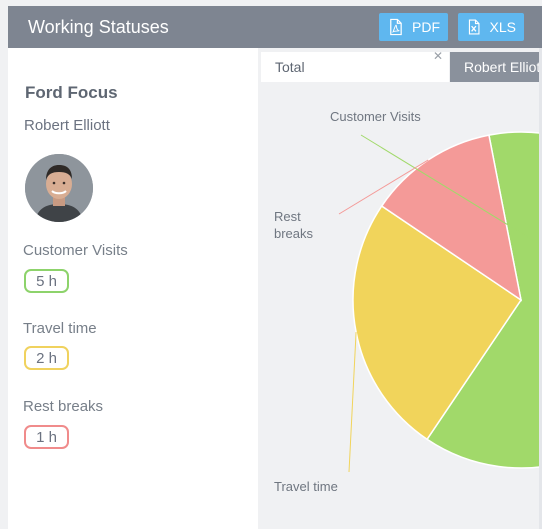 The image size is (542, 529). Describe the element at coordinates (46, 281) in the screenshot. I see `stat-badge-customer-visits: 5 h` at that location.